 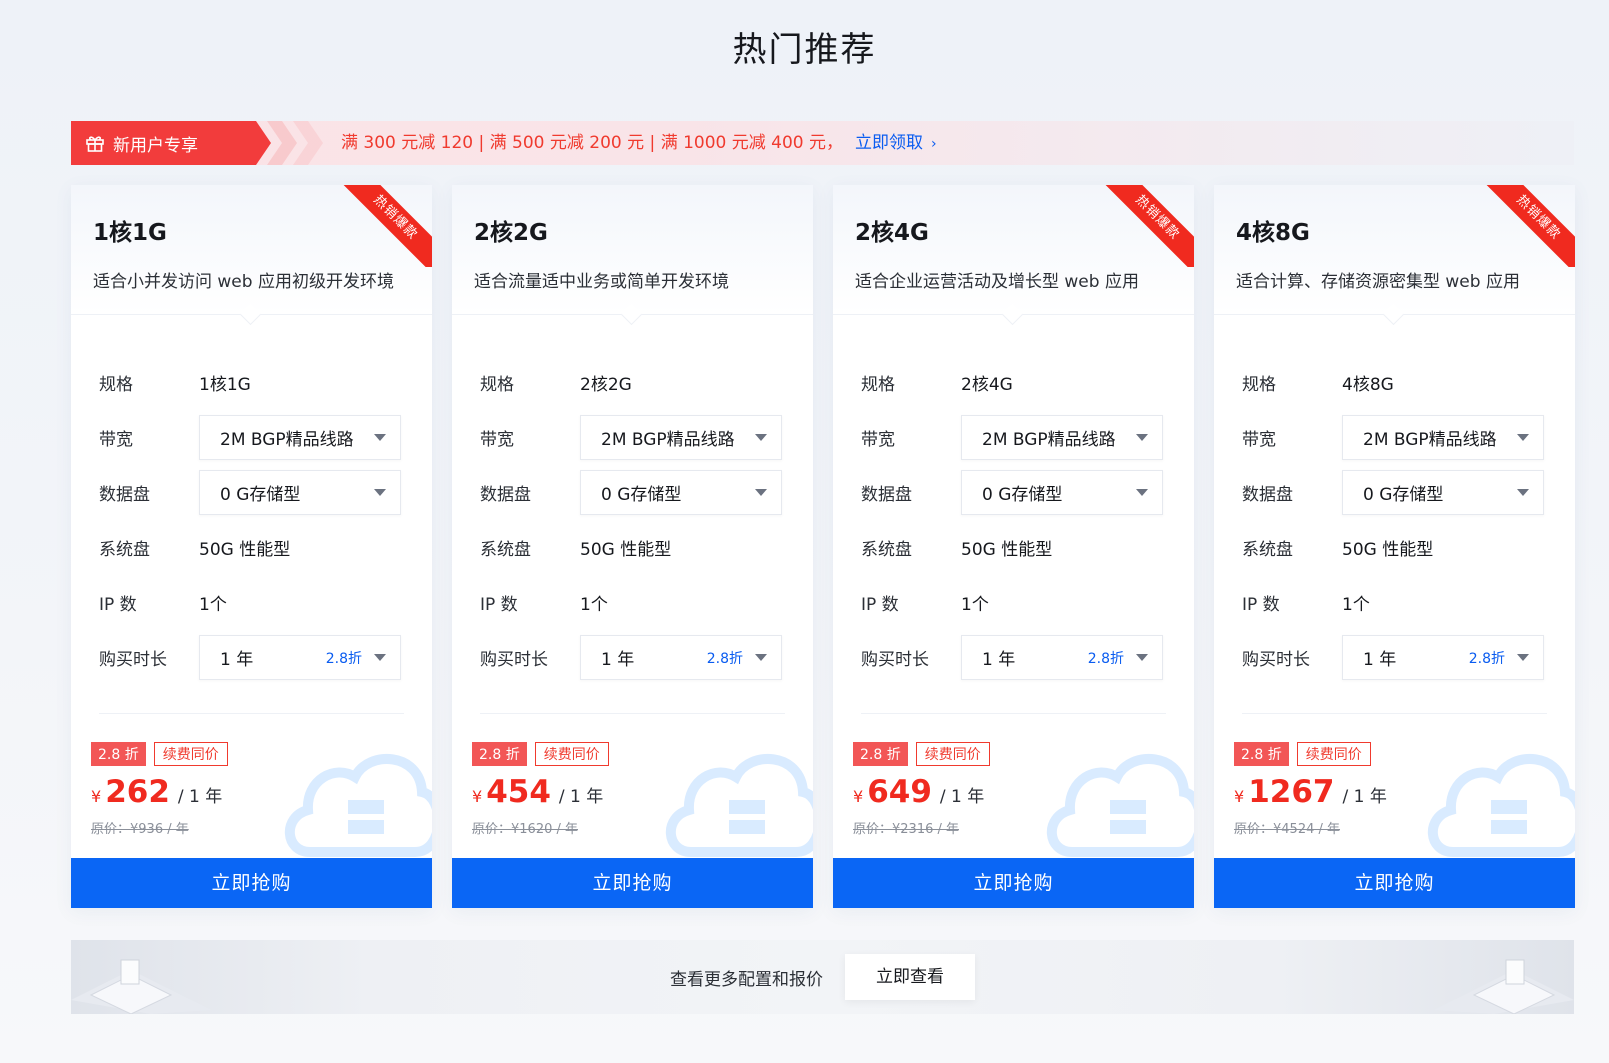 What do you see at coordinates (632, 789) in the screenshot?
I see `price-area: 2.8 折 续费同价 ¥ 454 / 1 年 原价：¥1620 / 年` at bounding box center [632, 789].